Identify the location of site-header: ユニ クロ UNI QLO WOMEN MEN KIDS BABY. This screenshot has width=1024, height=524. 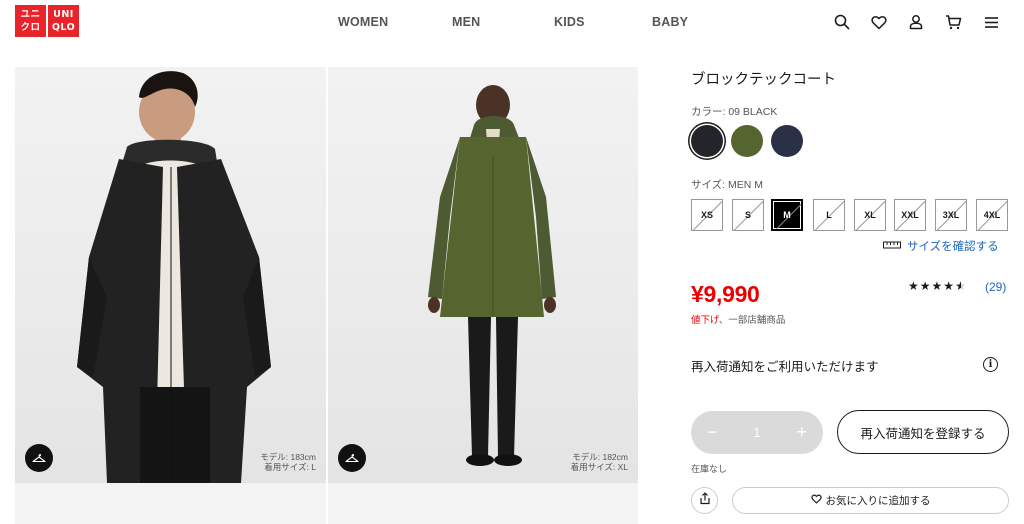
(512, 23).